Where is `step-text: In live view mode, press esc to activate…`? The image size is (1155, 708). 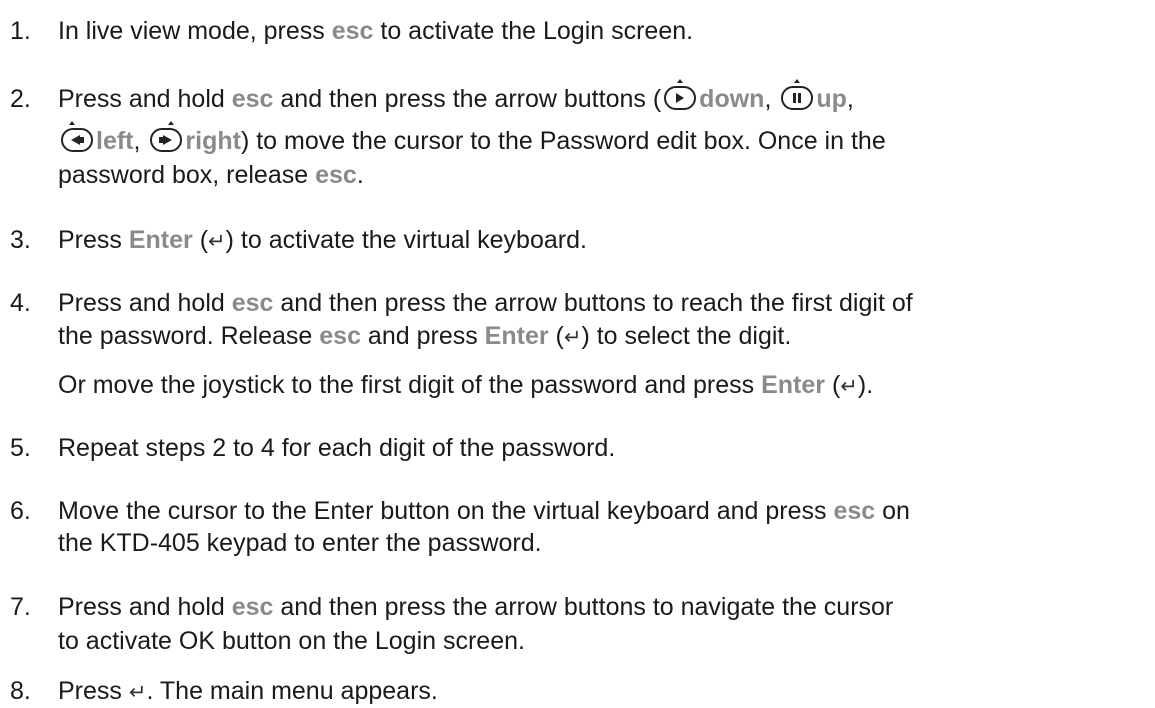 step-text: In live view mode, press esc to activate… is located at coordinates (376, 31).